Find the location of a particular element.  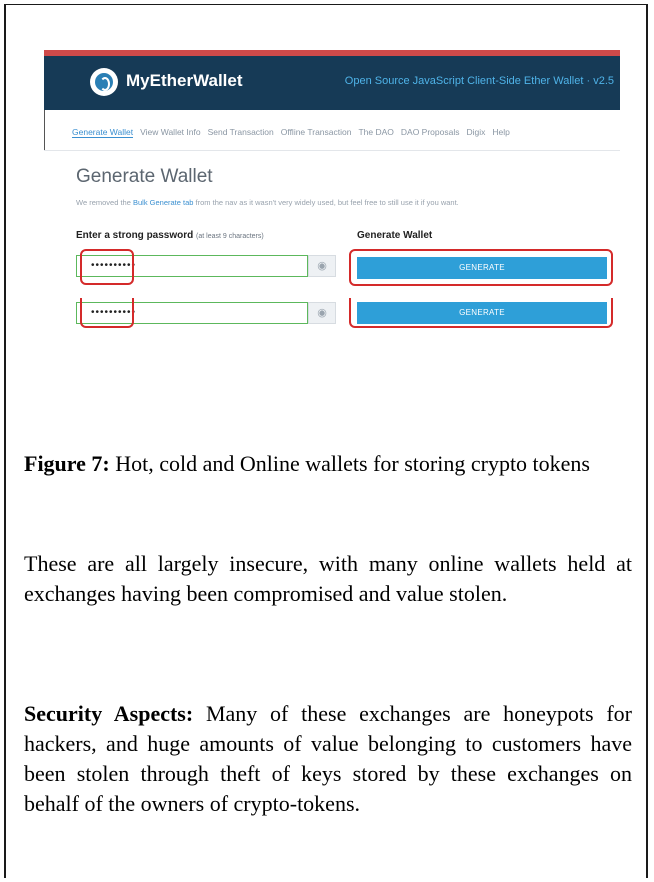

password-highlight-zoom is located at coordinates (107, 313).